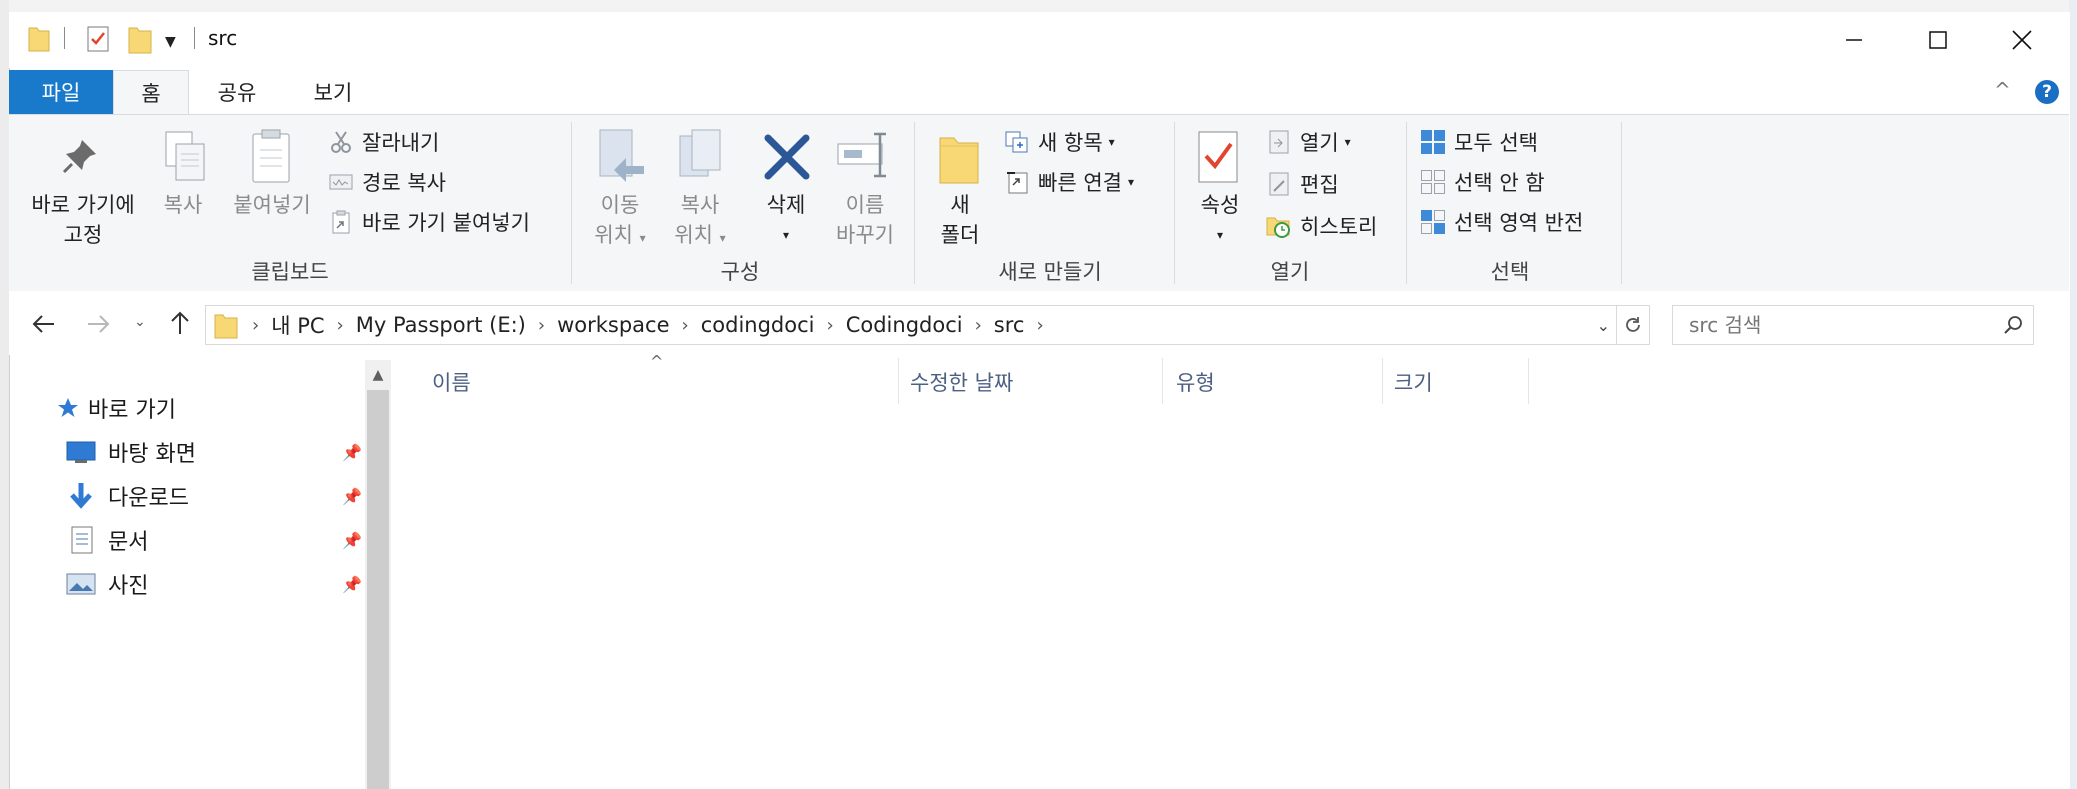 The image size is (2077, 789). Describe the element at coordinates (451, 382) in the screenshot. I see `column-header-name: 이름` at that location.